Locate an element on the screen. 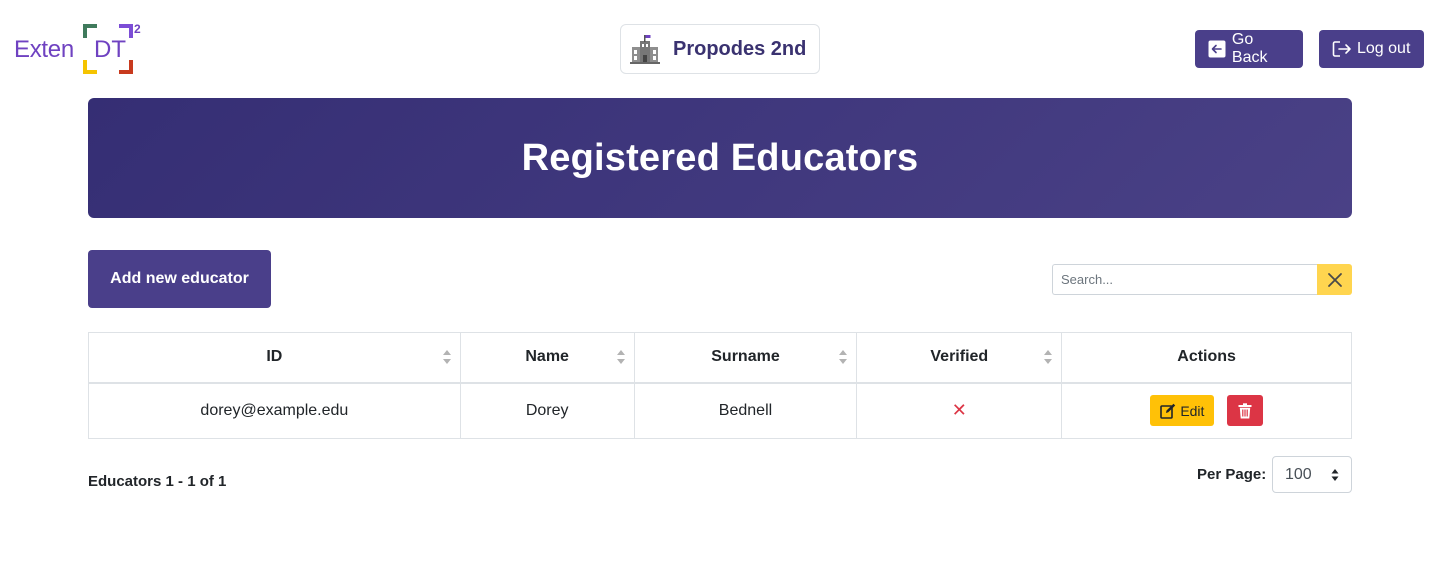 The width and height of the screenshot is (1440, 565). school-badge: Propodes 2nd is located at coordinates (720, 49).